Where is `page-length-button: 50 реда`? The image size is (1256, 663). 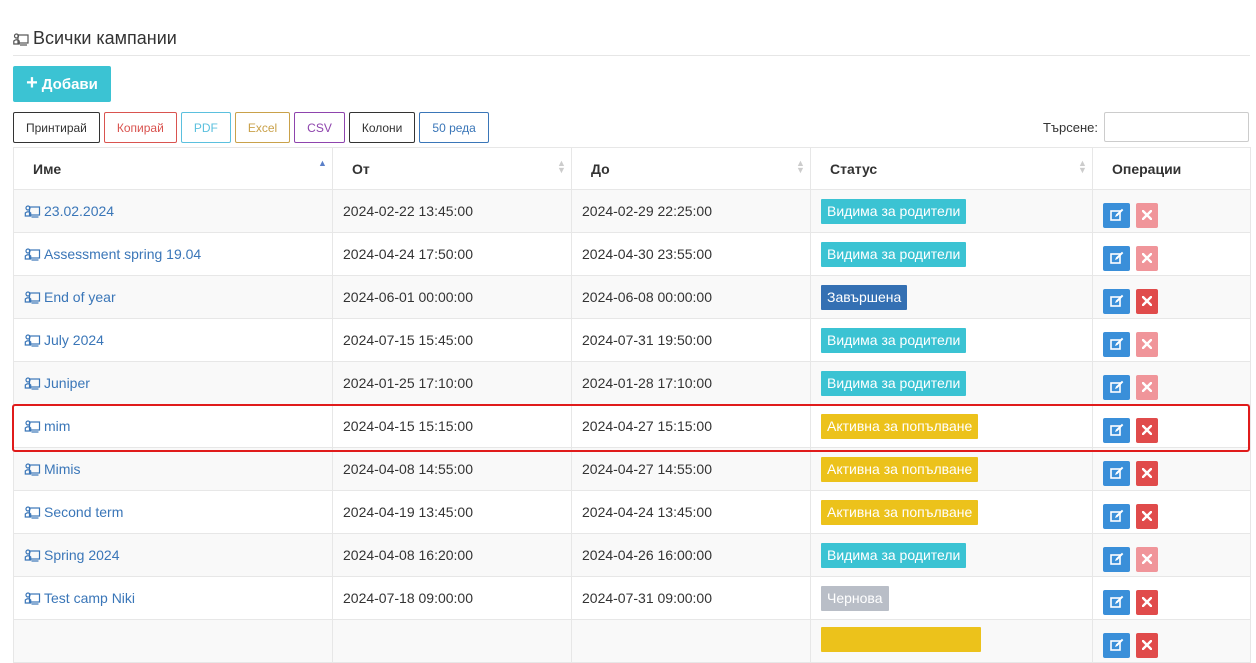
page-length-button: 50 реда is located at coordinates (454, 127).